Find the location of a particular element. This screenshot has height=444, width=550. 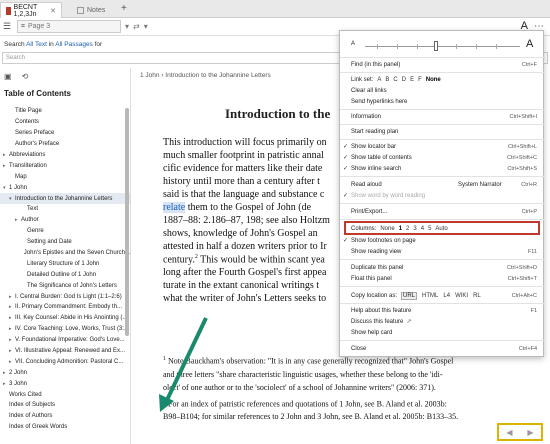

menu-show-help-card: Show help card is located at coordinates (442, 332).